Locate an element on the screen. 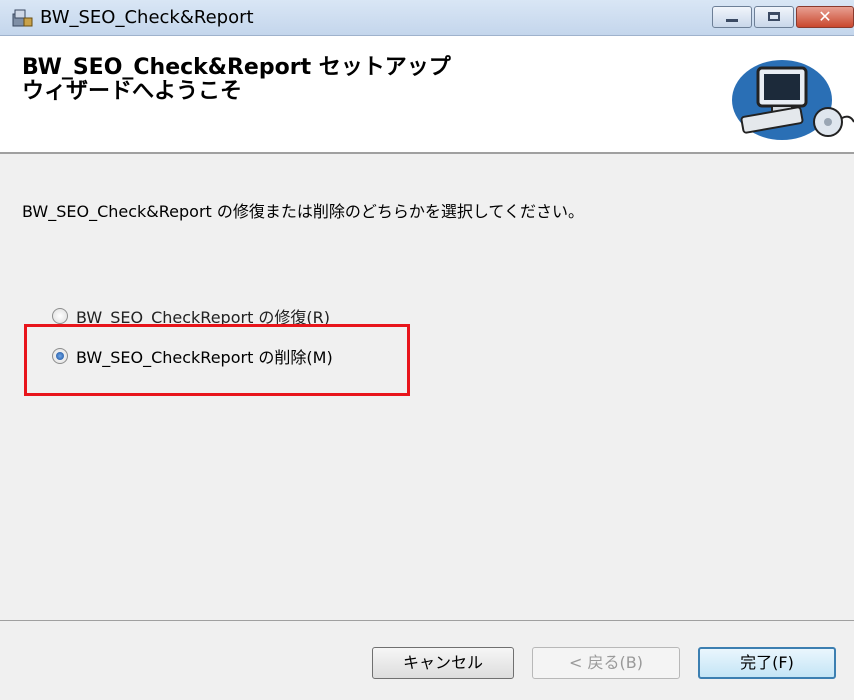 The height and width of the screenshot is (700, 854). finish-button: 完了(F) is located at coordinates (767, 663).